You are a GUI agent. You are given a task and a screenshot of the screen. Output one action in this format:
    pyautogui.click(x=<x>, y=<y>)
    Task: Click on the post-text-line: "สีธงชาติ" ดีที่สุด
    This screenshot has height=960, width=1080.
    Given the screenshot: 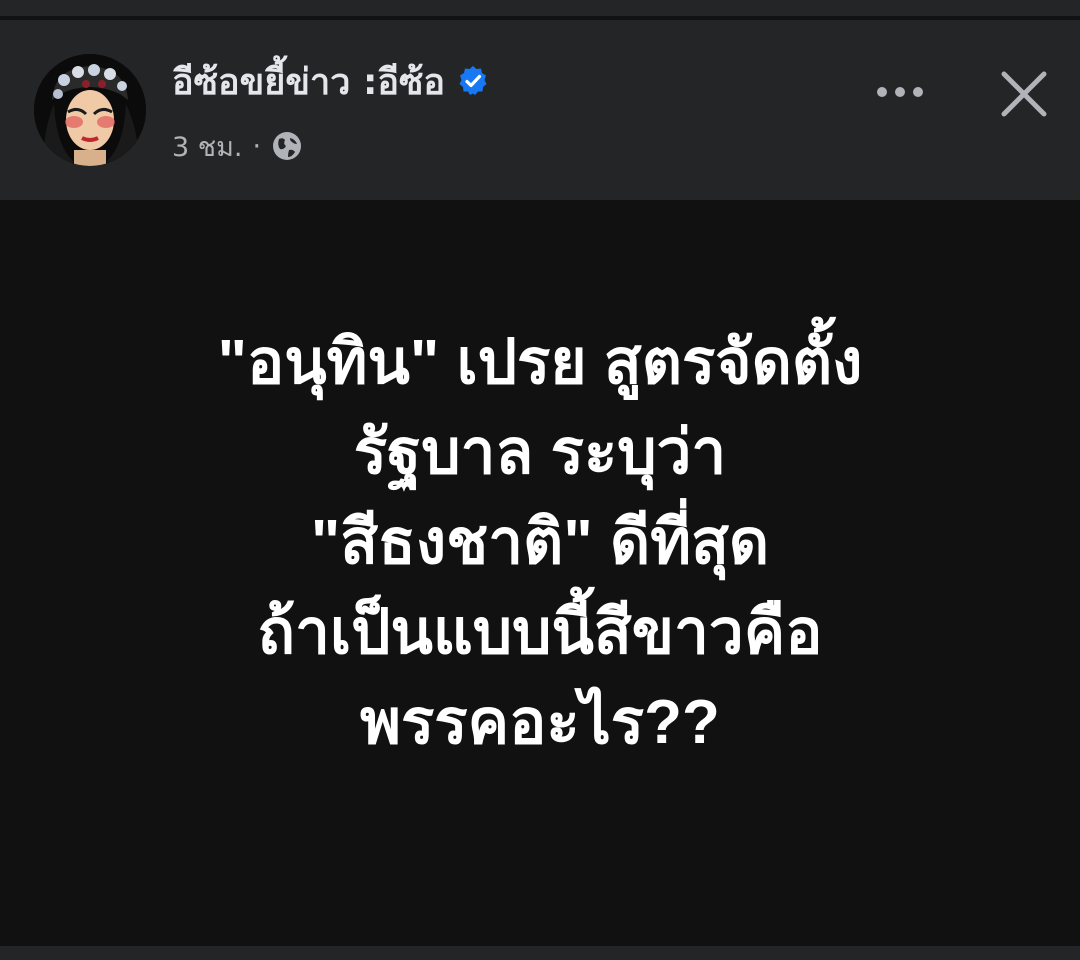 What is the action you would take?
    pyautogui.click(x=540, y=542)
    